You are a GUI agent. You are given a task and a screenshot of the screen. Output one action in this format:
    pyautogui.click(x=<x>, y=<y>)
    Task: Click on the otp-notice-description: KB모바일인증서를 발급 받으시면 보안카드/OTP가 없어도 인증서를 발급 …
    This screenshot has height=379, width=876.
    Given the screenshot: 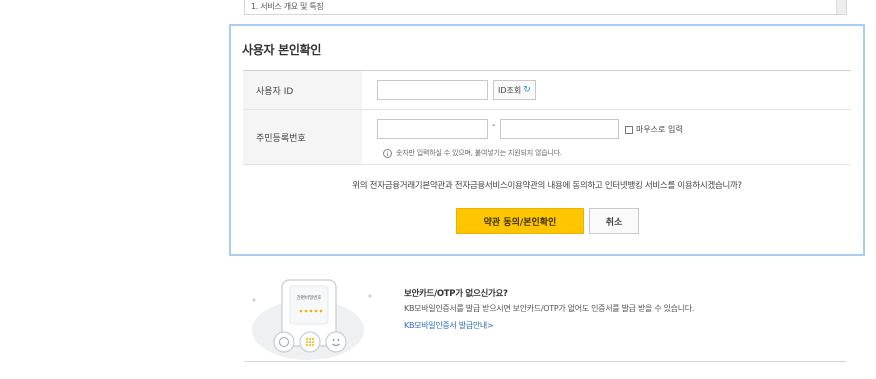 What is the action you would take?
    pyautogui.click(x=549, y=308)
    